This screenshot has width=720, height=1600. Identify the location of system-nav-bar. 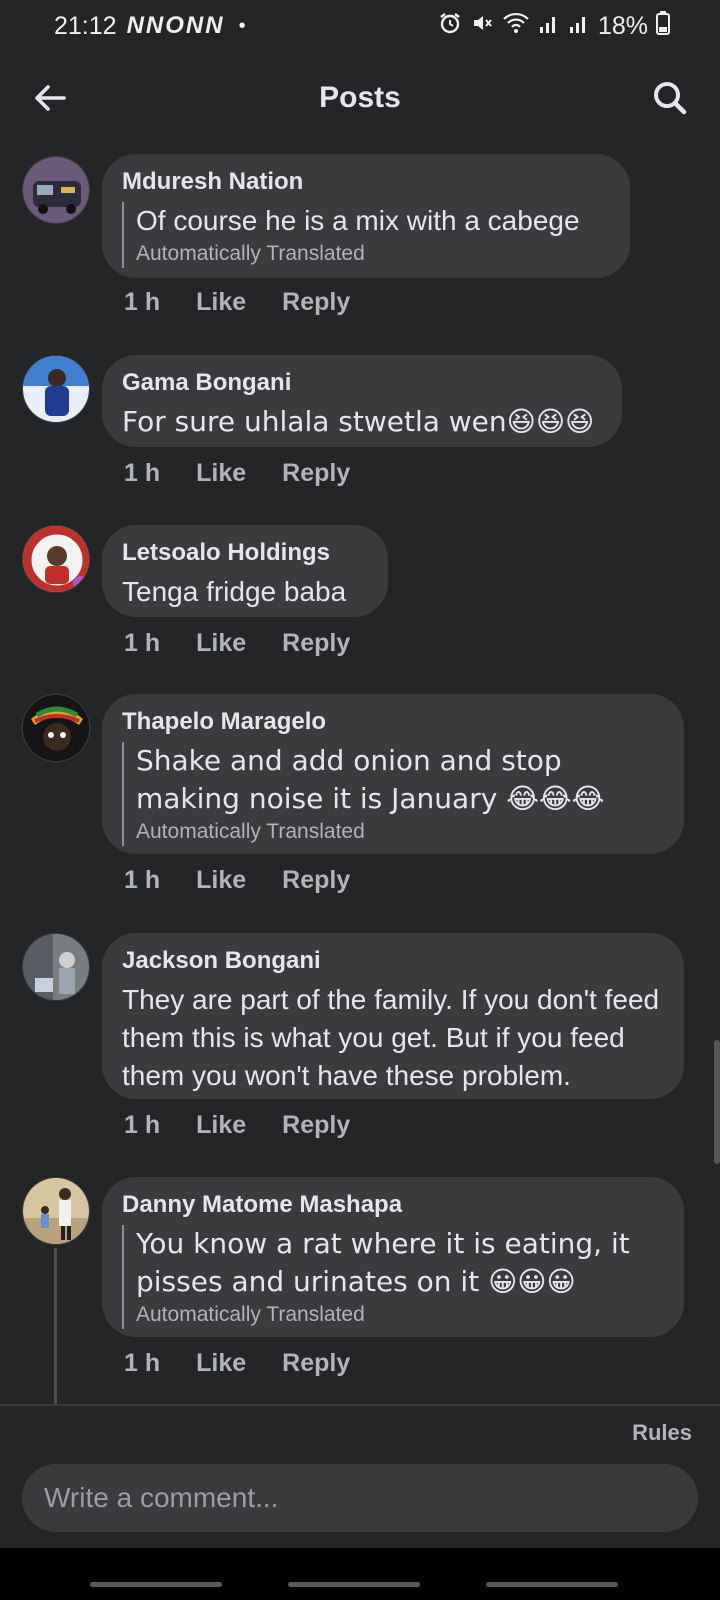
(360, 1574).